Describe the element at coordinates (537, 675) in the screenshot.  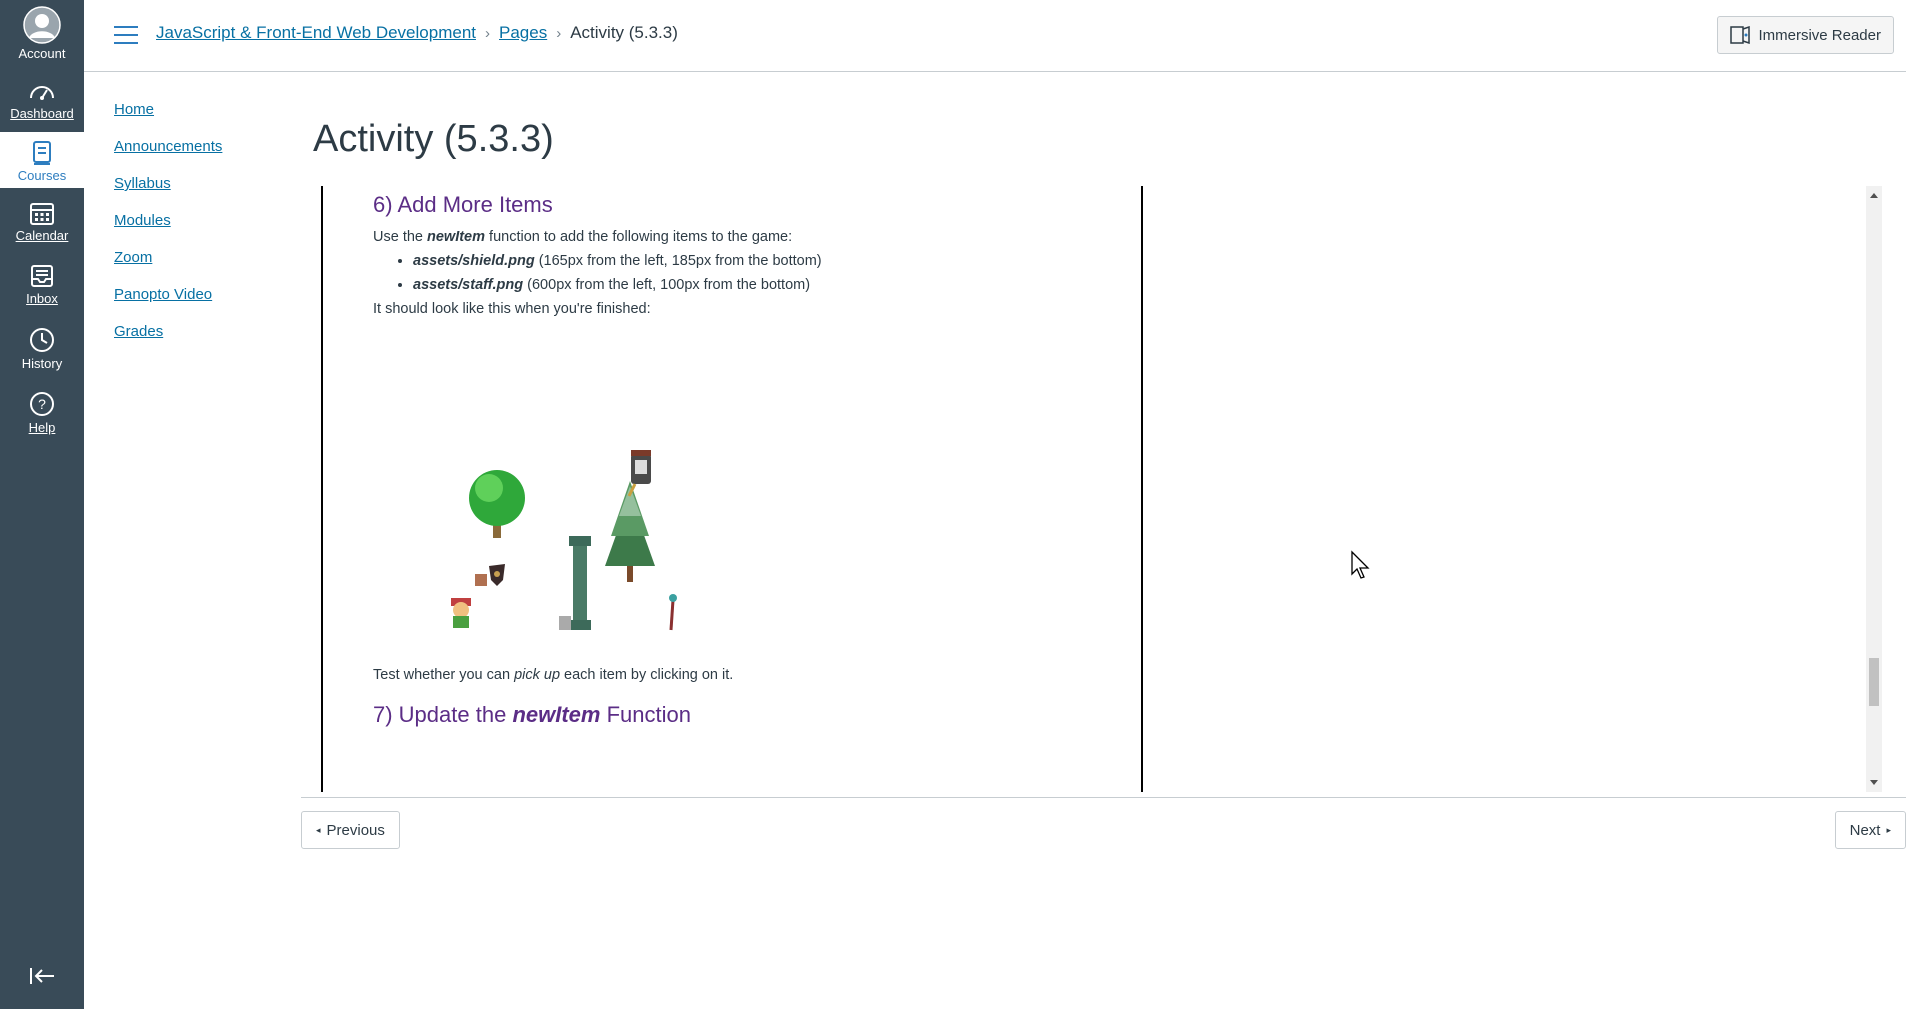
I see `test-emphasis: pick up` at that location.